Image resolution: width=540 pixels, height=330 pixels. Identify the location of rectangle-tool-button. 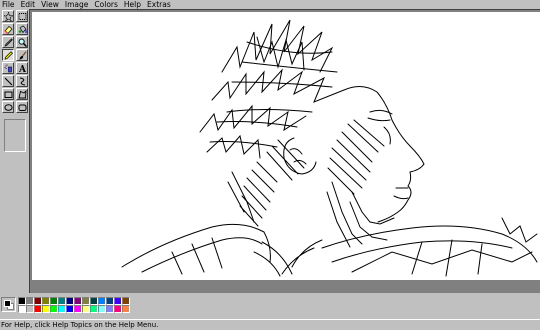
(8, 94).